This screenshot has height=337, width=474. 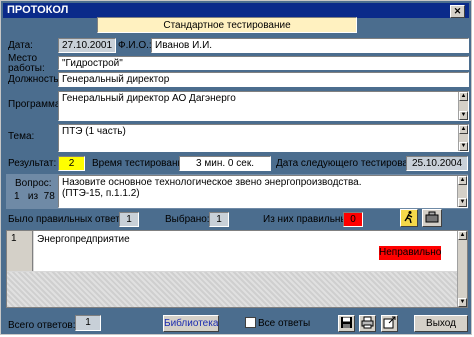 What do you see at coordinates (35, 79) in the screenshot?
I see `position-label: Должность:` at bounding box center [35, 79].